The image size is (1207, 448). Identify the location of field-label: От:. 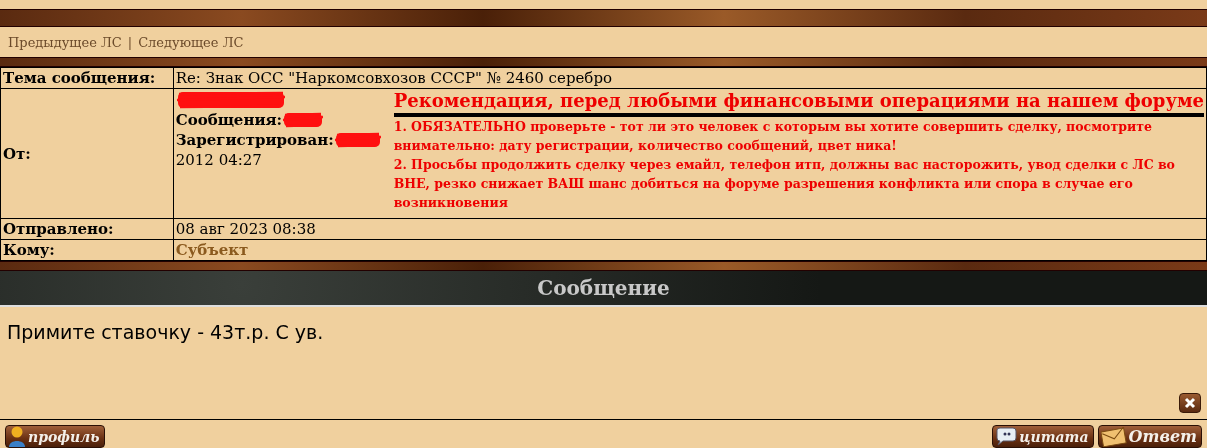
(87, 153).